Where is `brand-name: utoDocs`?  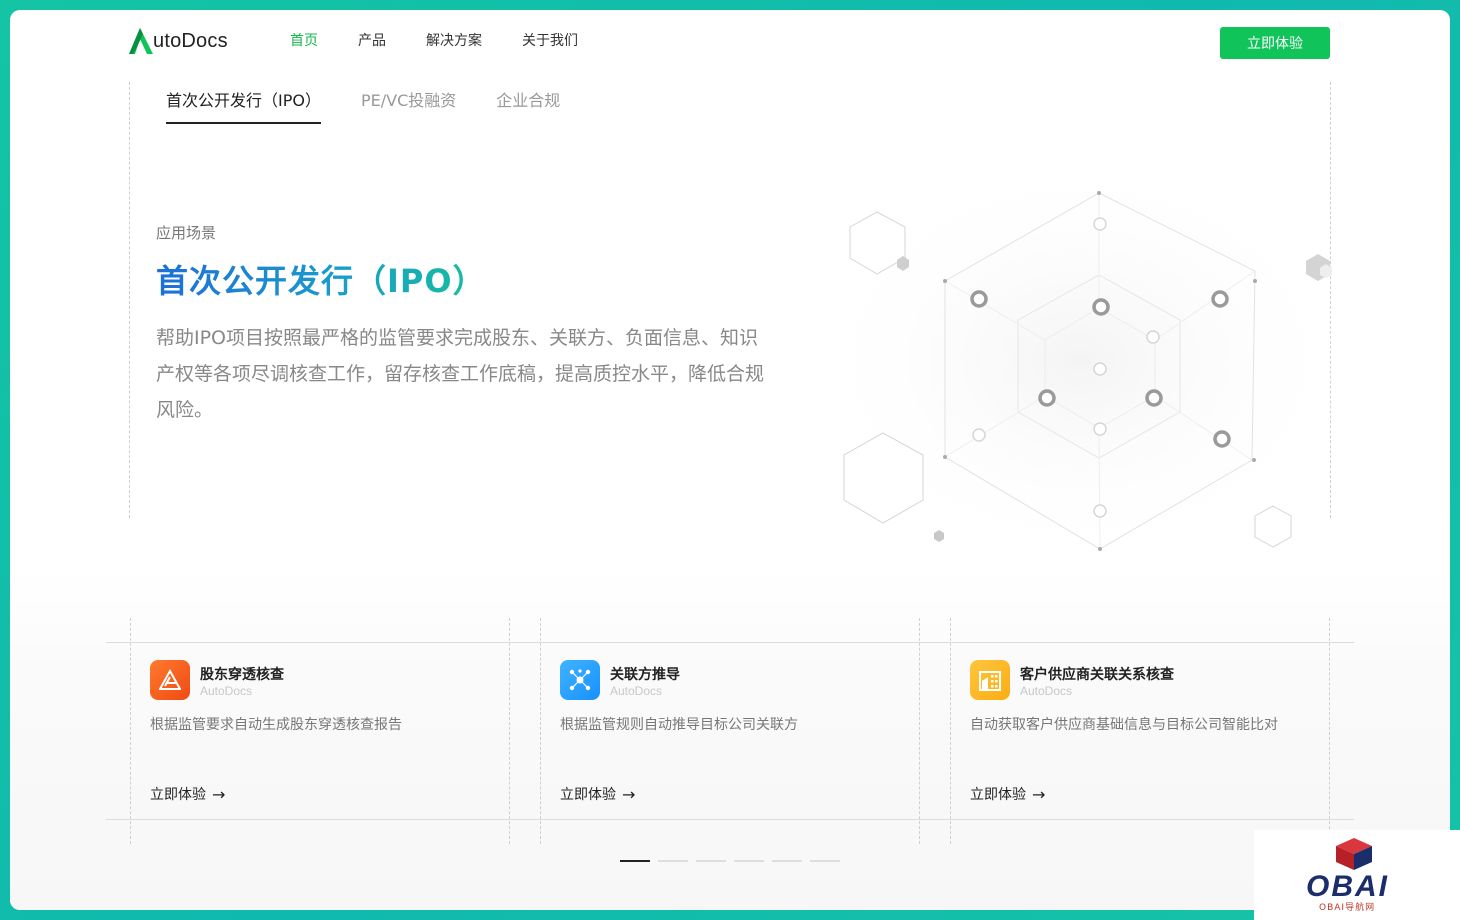
brand-name: utoDocs is located at coordinates (190, 40).